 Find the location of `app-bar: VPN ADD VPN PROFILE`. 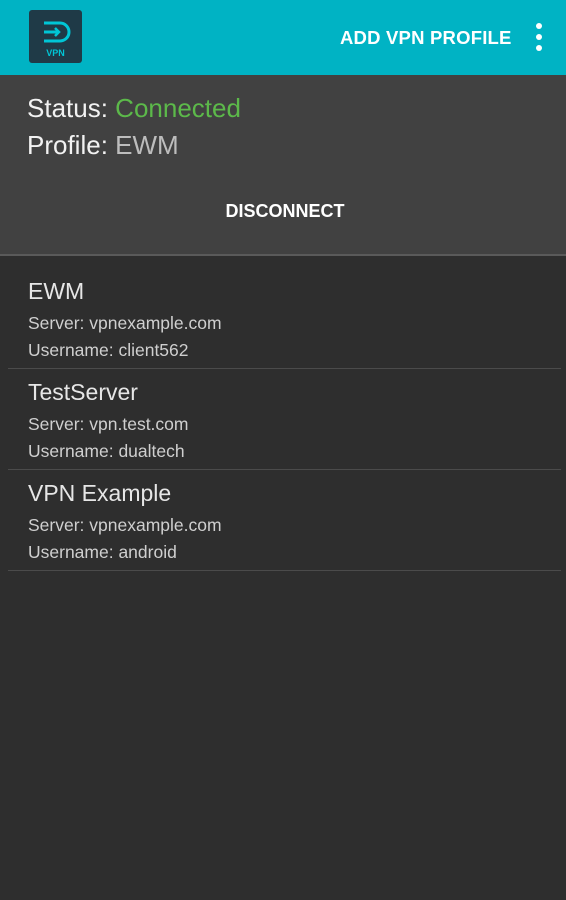

app-bar: VPN ADD VPN PROFILE is located at coordinates (283, 37).